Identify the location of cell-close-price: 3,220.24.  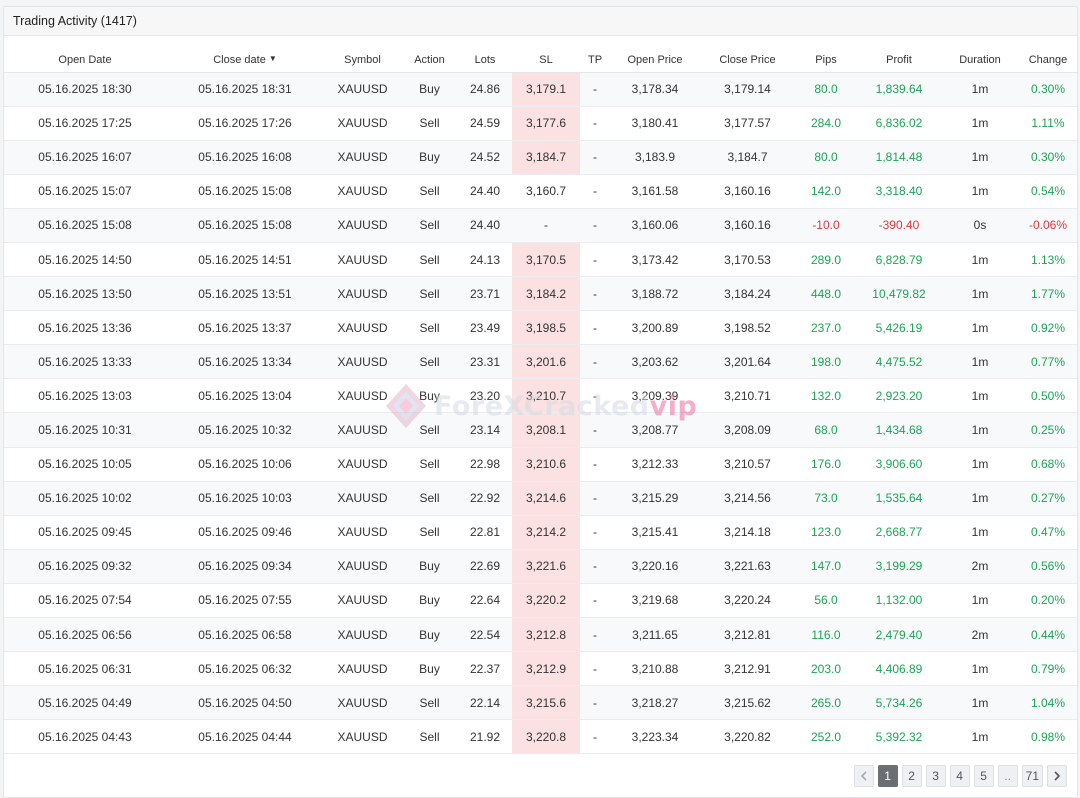
(747, 601).